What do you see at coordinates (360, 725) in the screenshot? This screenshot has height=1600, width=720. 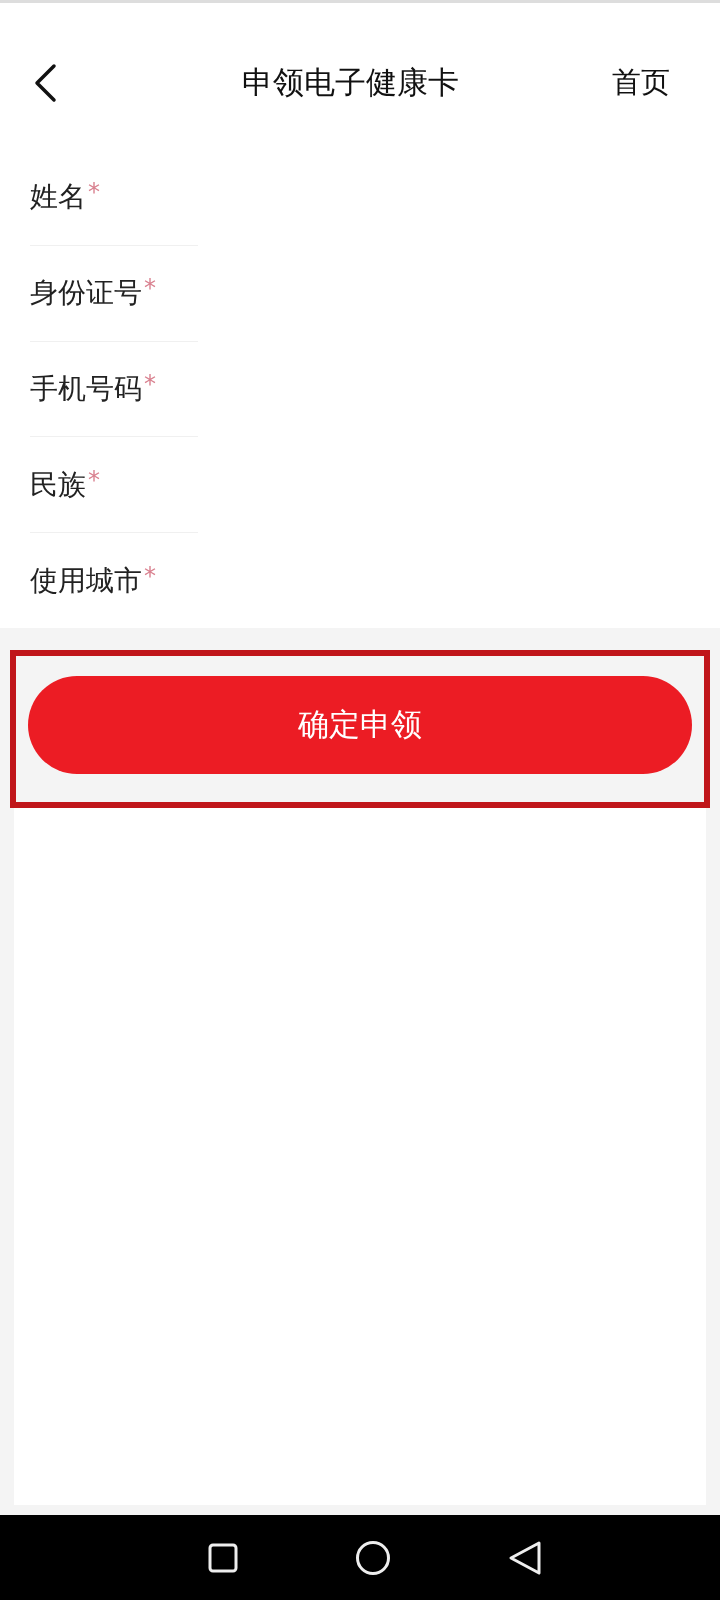 I see `submit-button: 确定申领` at bounding box center [360, 725].